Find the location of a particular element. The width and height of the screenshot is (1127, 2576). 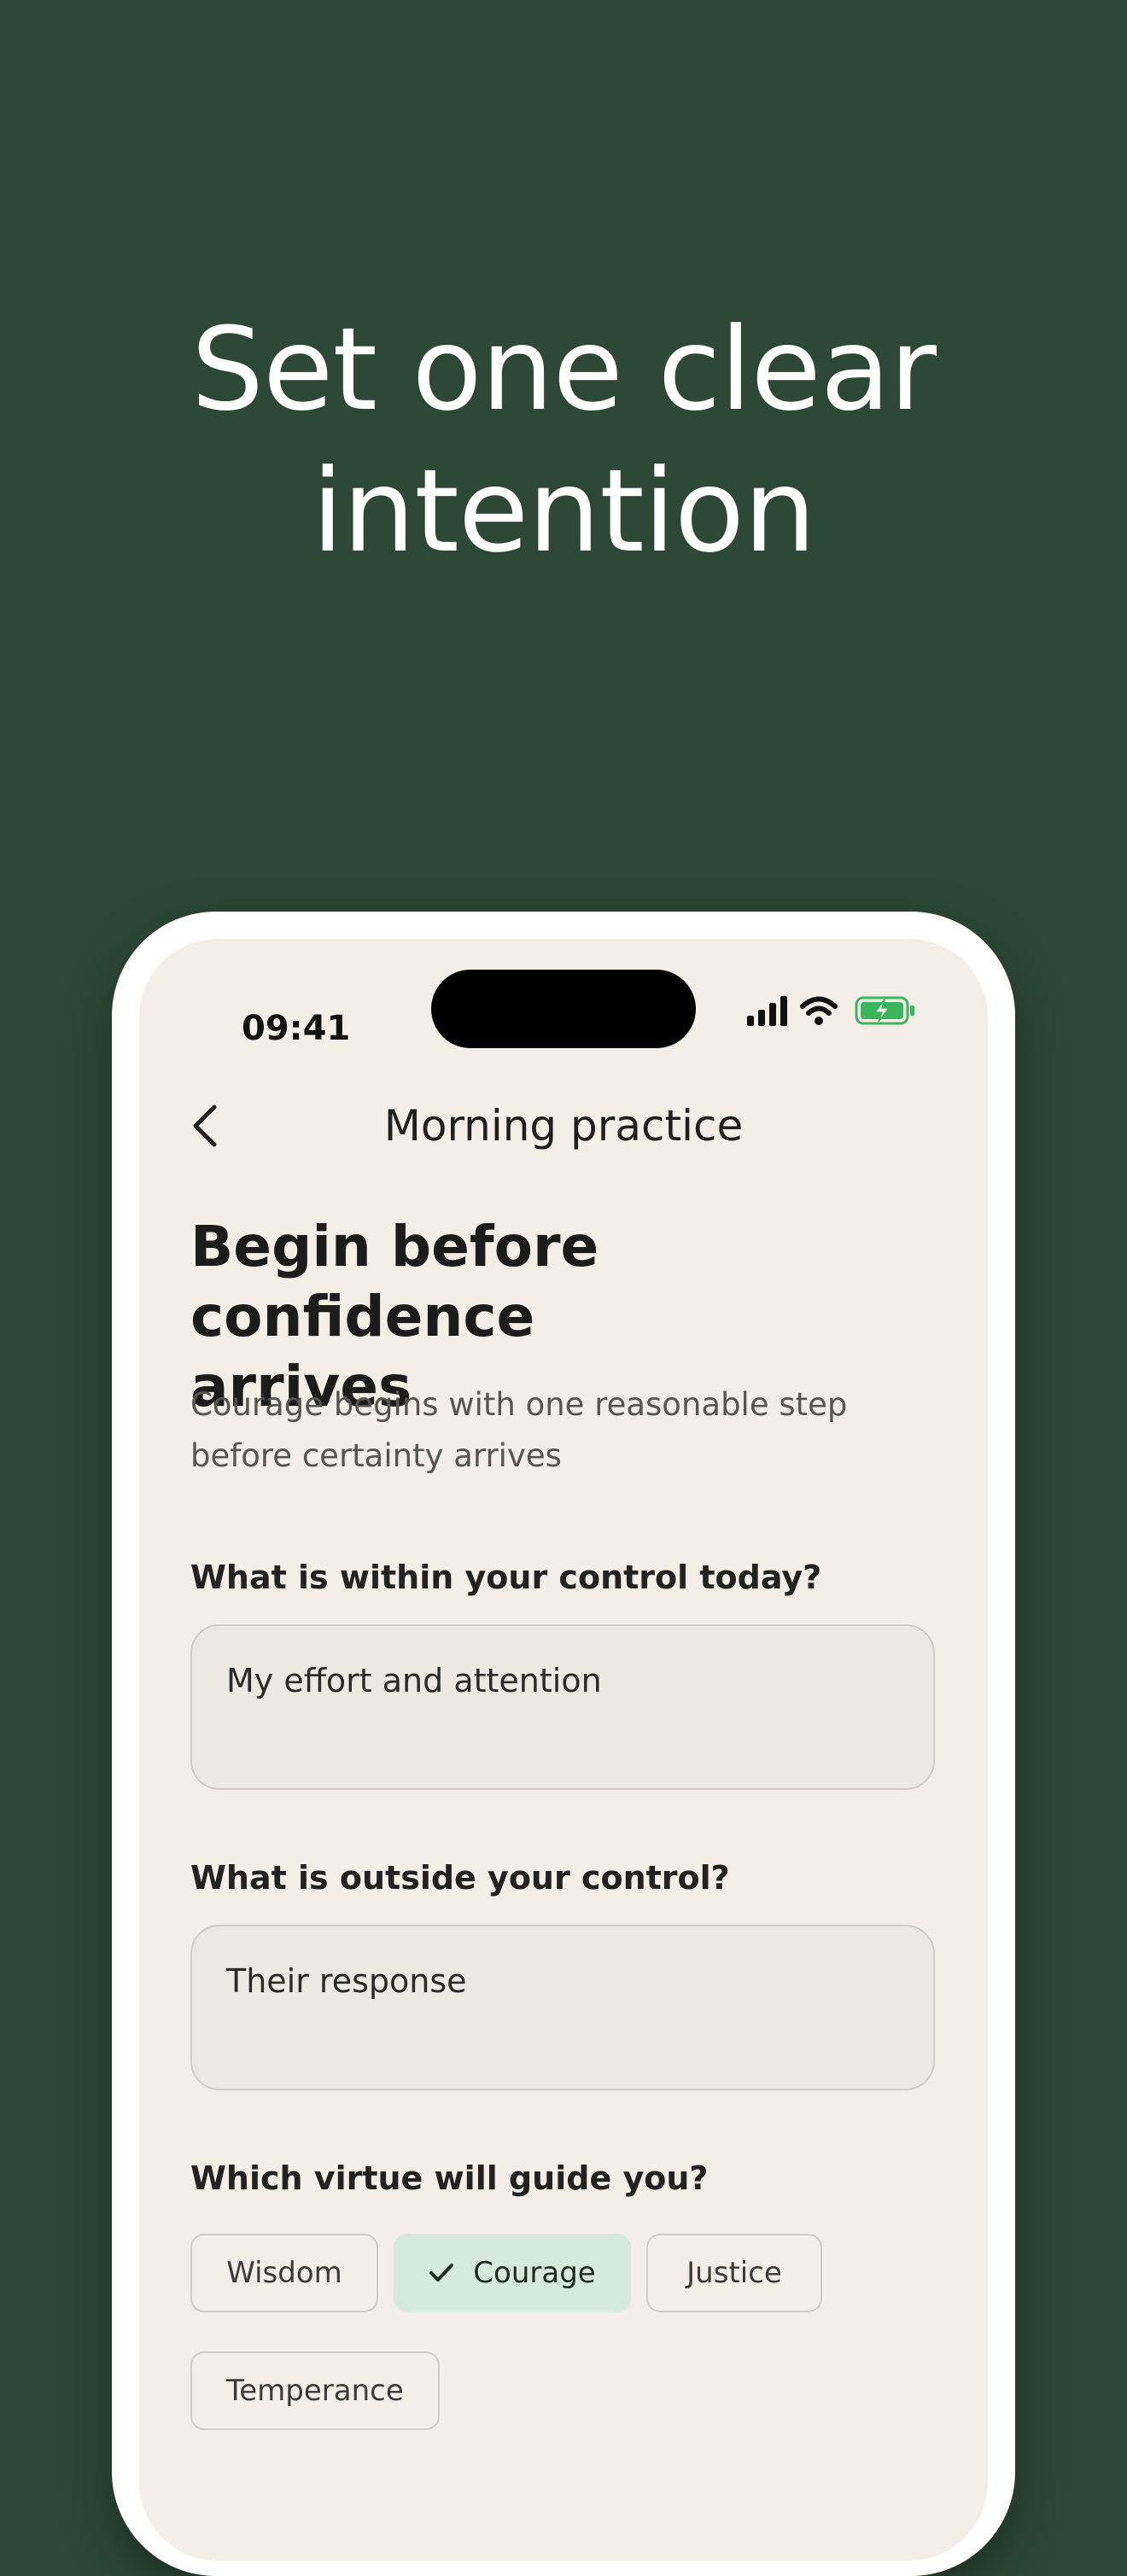

virtue-chip-label: Courage is located at coordinates (534, 2273).